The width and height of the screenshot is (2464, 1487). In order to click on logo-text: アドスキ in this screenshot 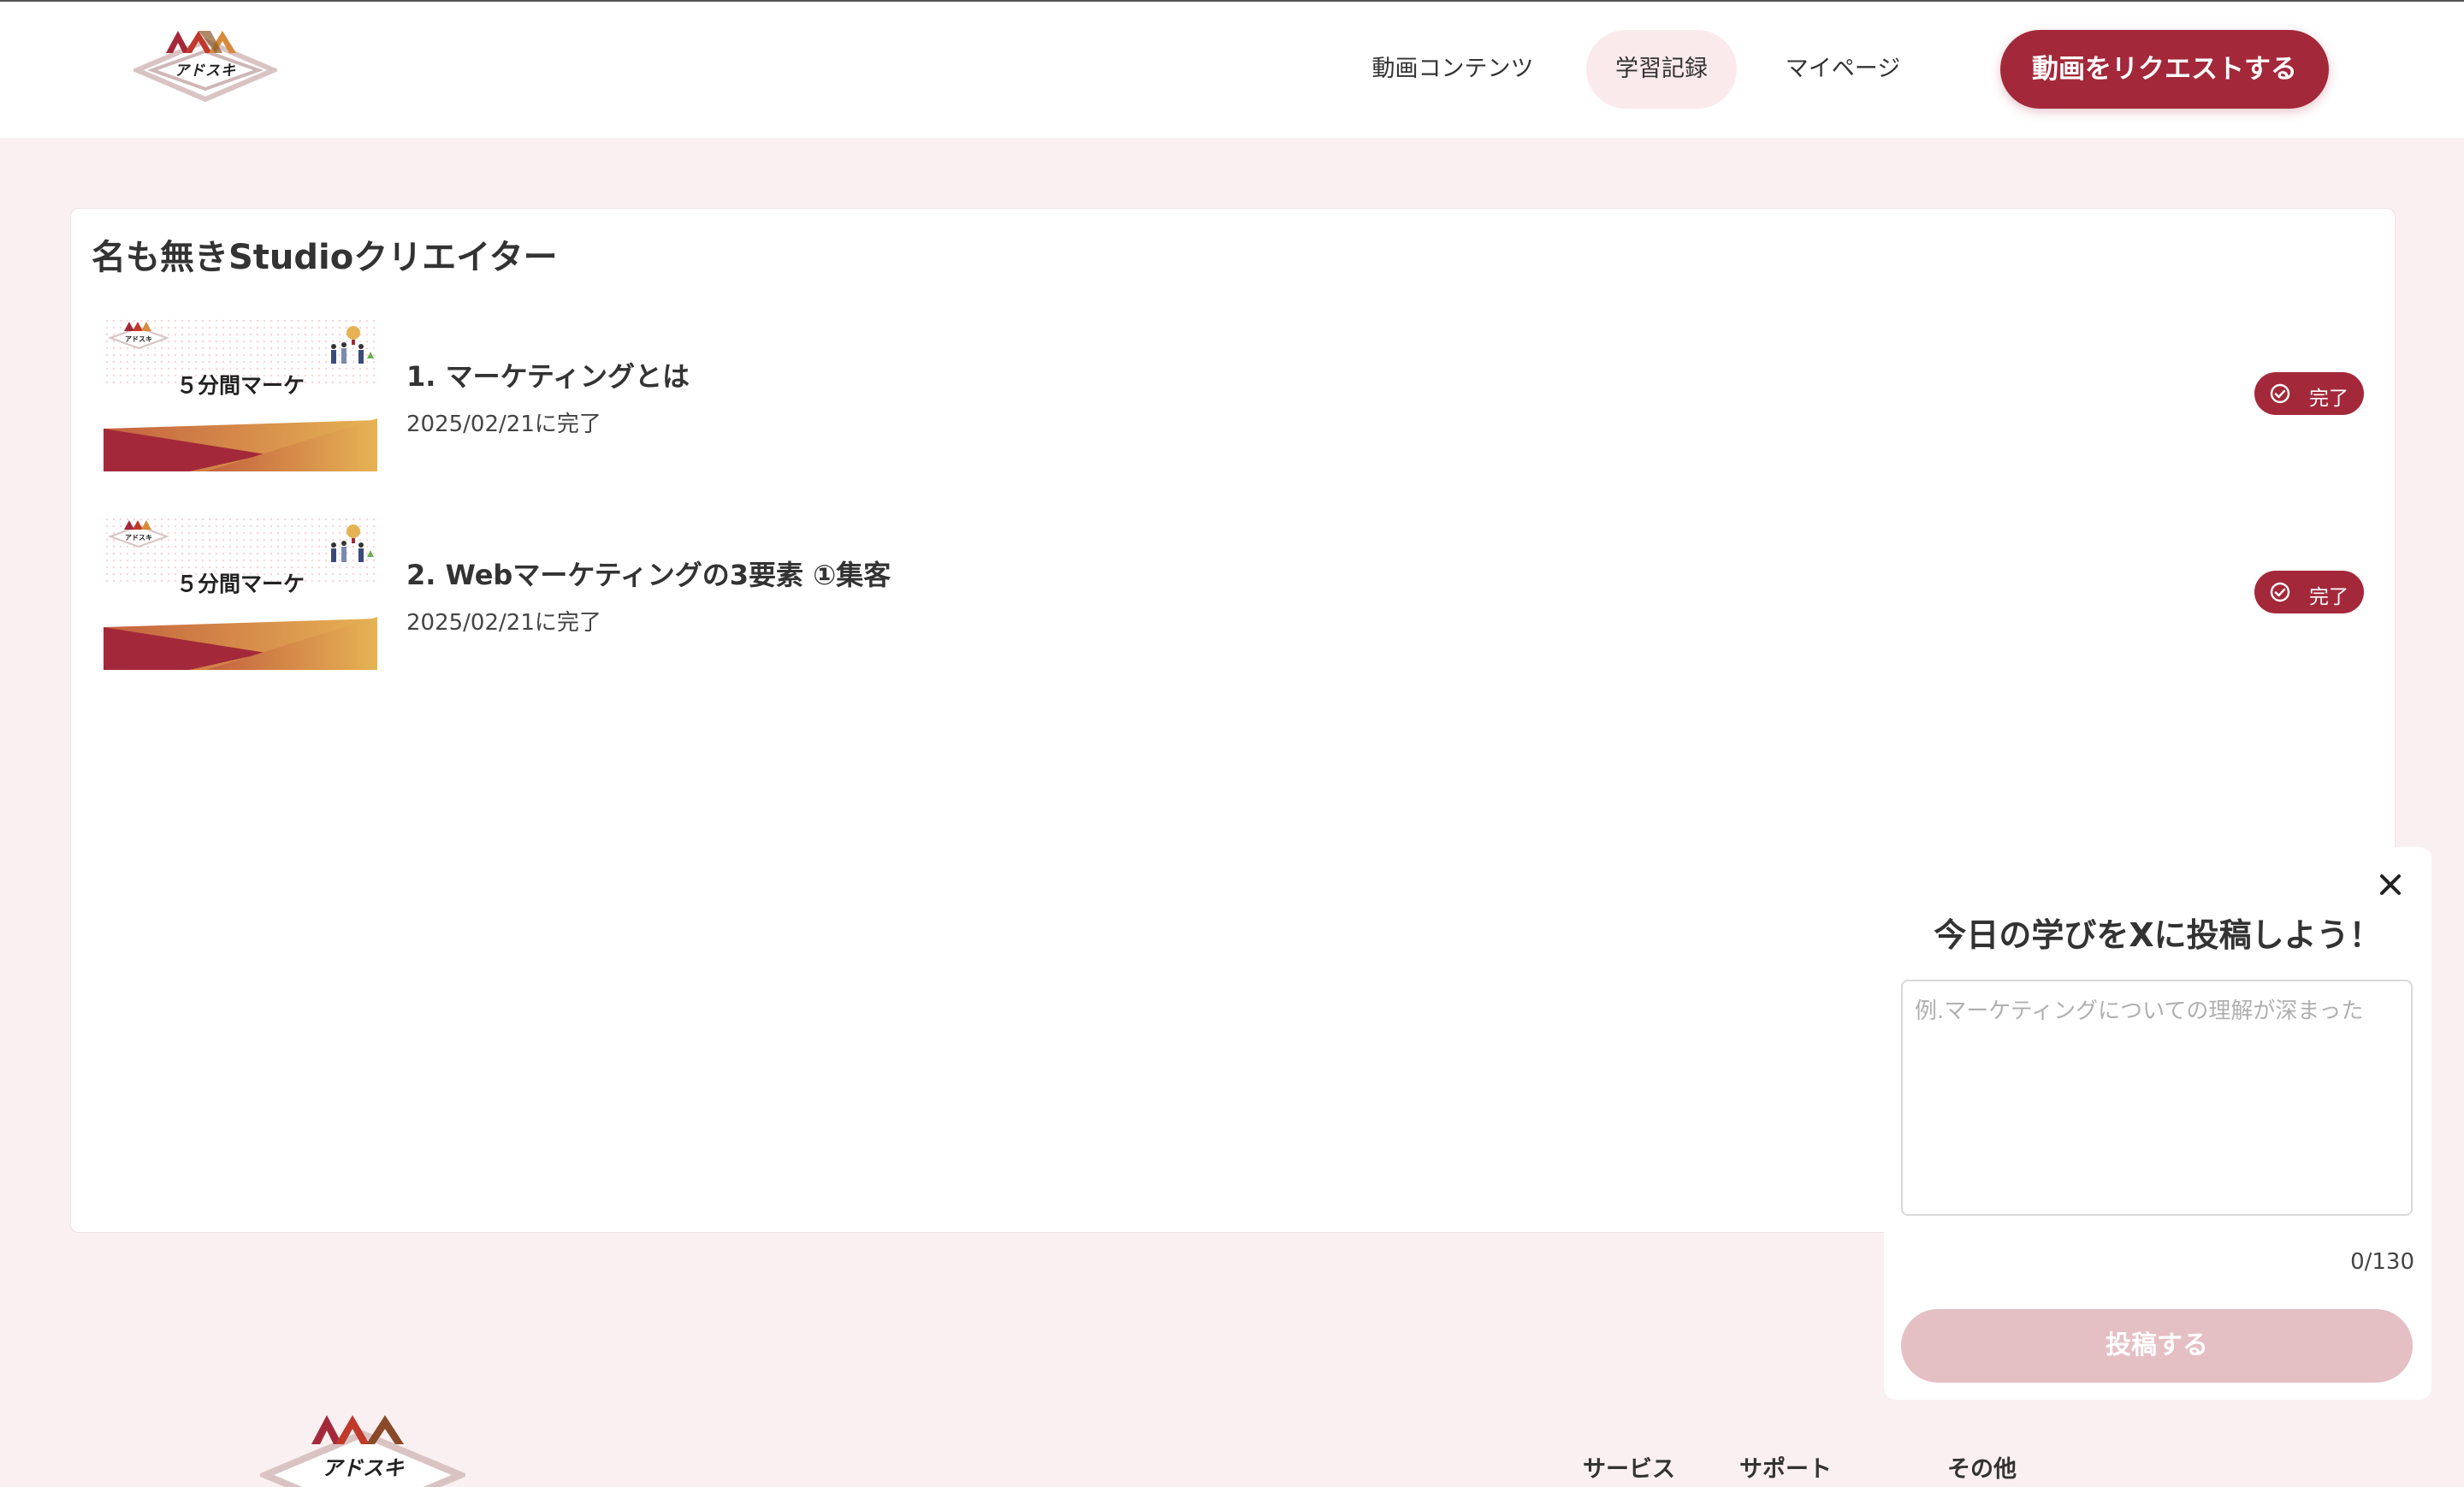, I will do `click(205, 71)`.